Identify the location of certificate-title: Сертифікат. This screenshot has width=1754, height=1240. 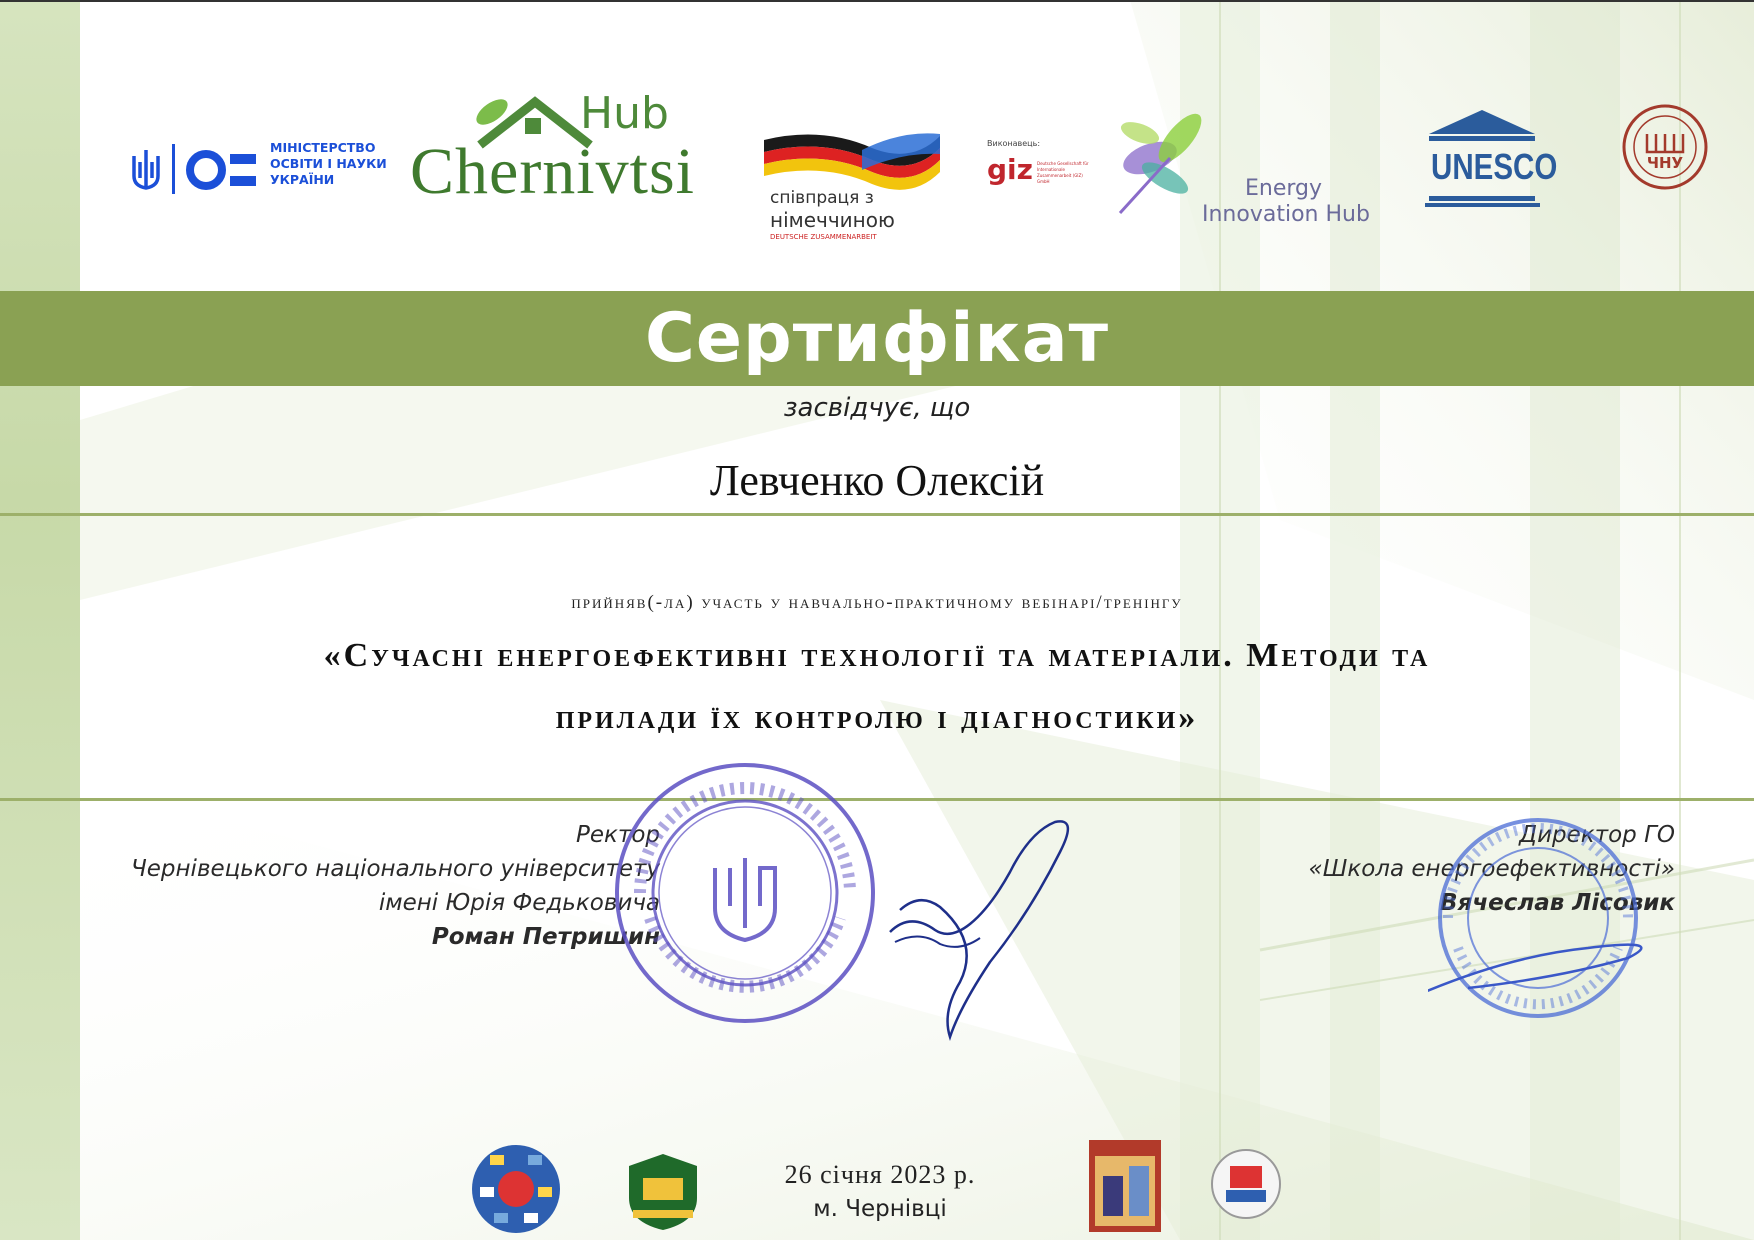
(877, 338).